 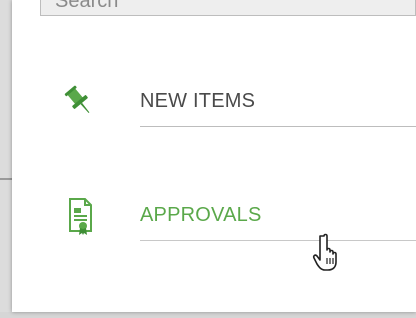 What do you see at coordinates (325, 252) in the screenshot?
I see `hand-pointer-cursor-icon` at bounding box center [325, 252].